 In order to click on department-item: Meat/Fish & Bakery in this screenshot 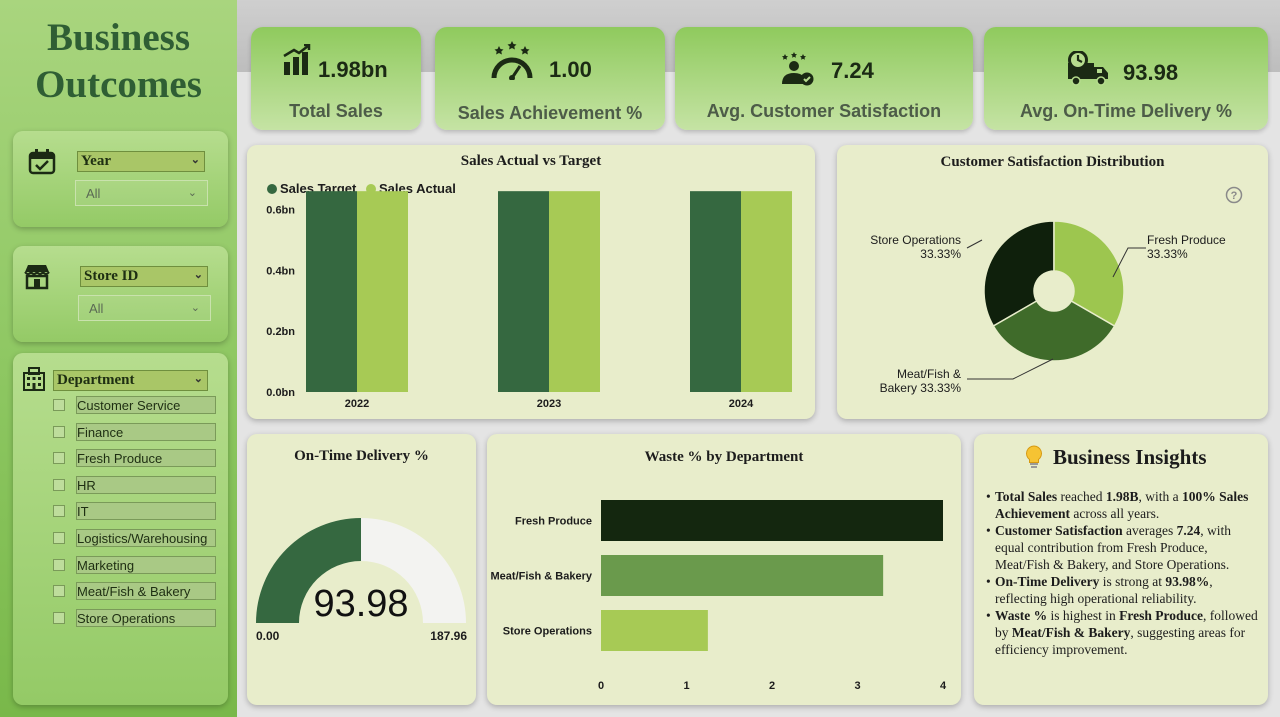, I will do `click(140, 591)`.